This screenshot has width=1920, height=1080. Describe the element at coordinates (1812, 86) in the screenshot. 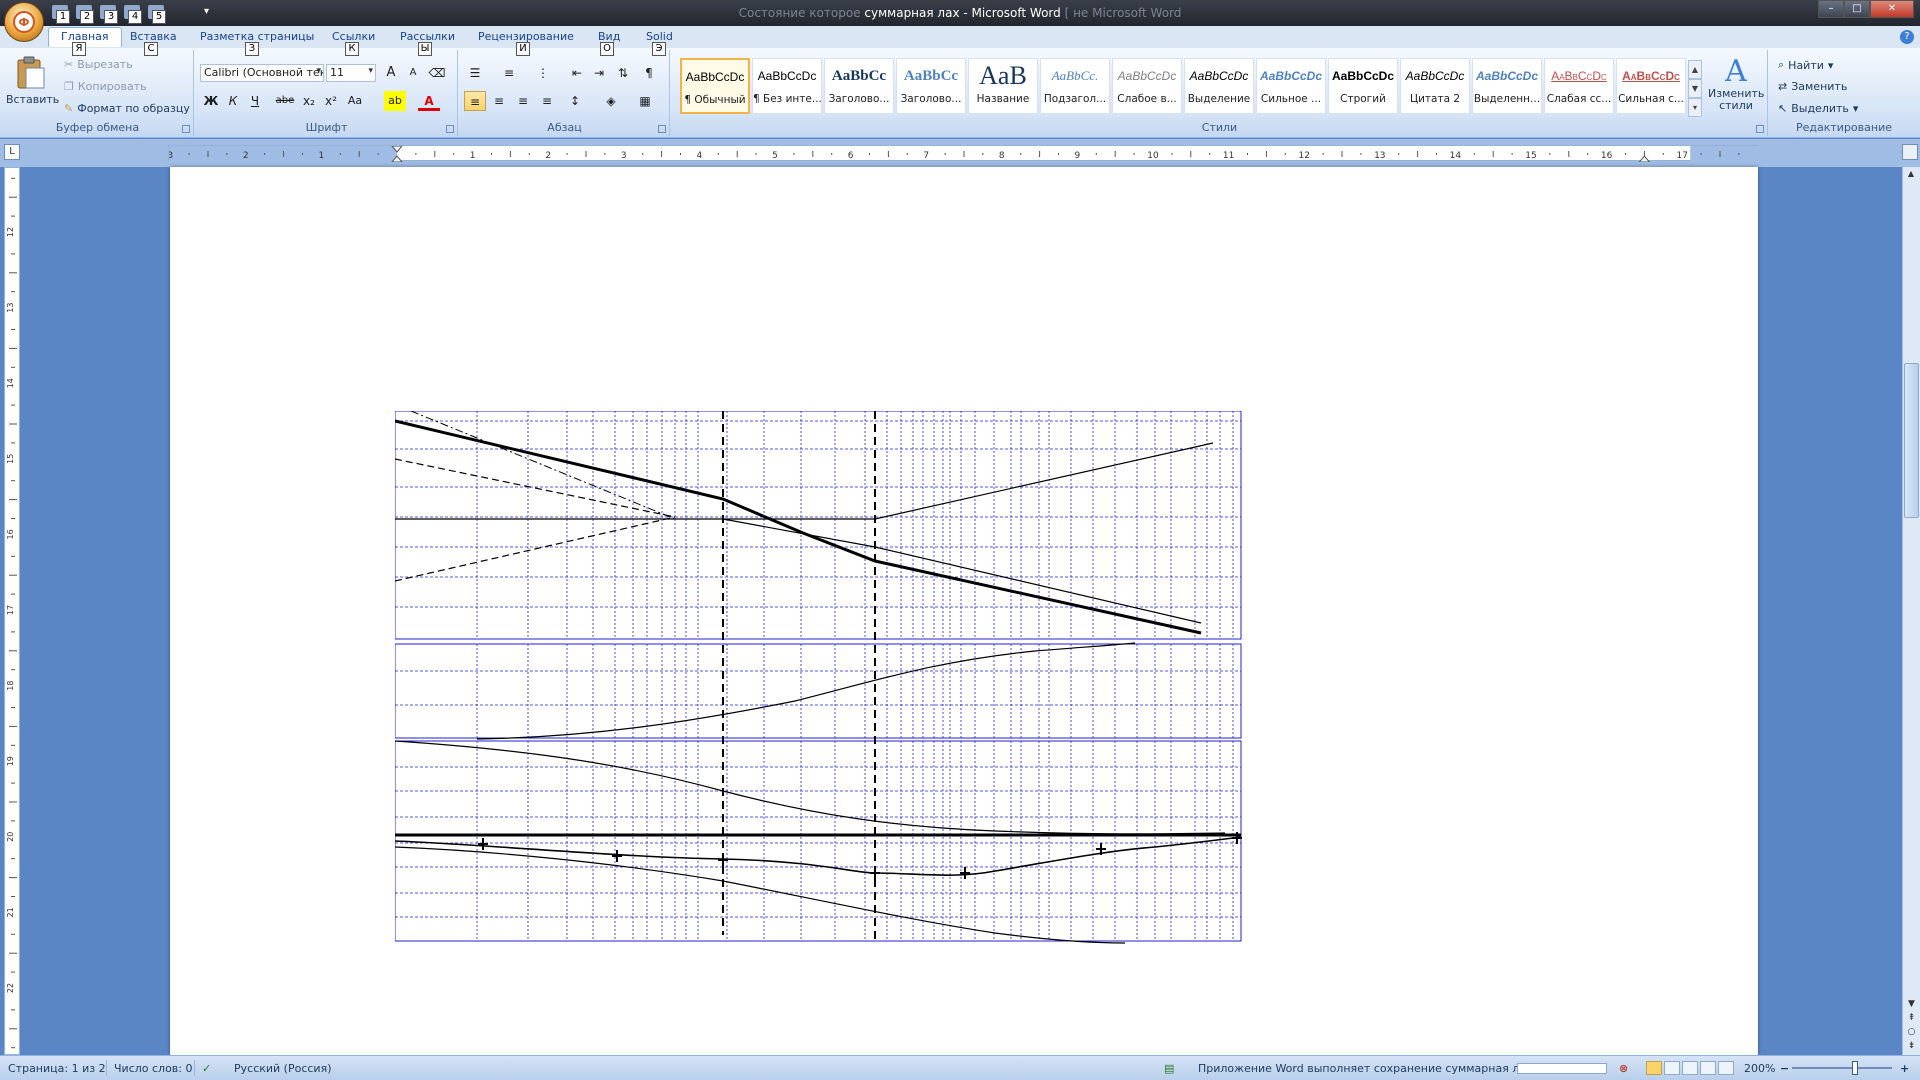

I see `replace-button: ⇄ Заменить` at that location.